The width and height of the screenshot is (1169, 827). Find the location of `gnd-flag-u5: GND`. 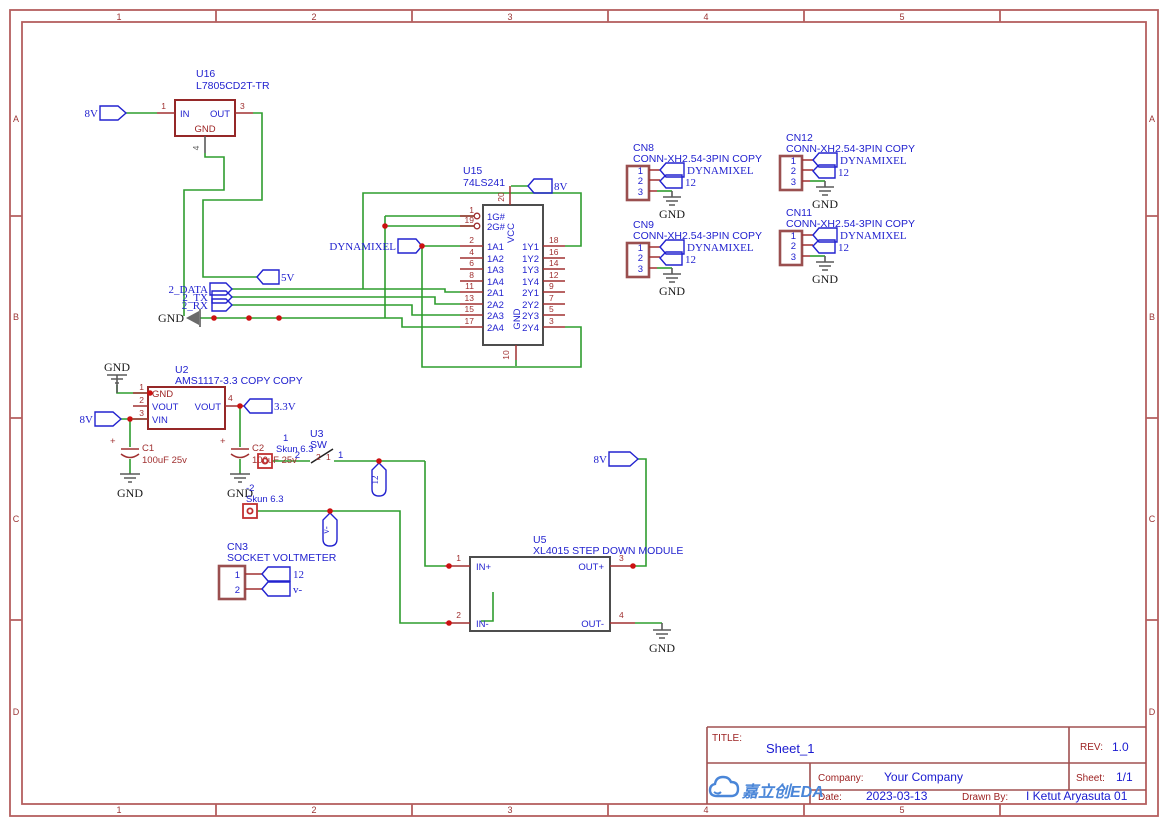

gnd-flag-u5: GND is located at coordinates (662, 639).